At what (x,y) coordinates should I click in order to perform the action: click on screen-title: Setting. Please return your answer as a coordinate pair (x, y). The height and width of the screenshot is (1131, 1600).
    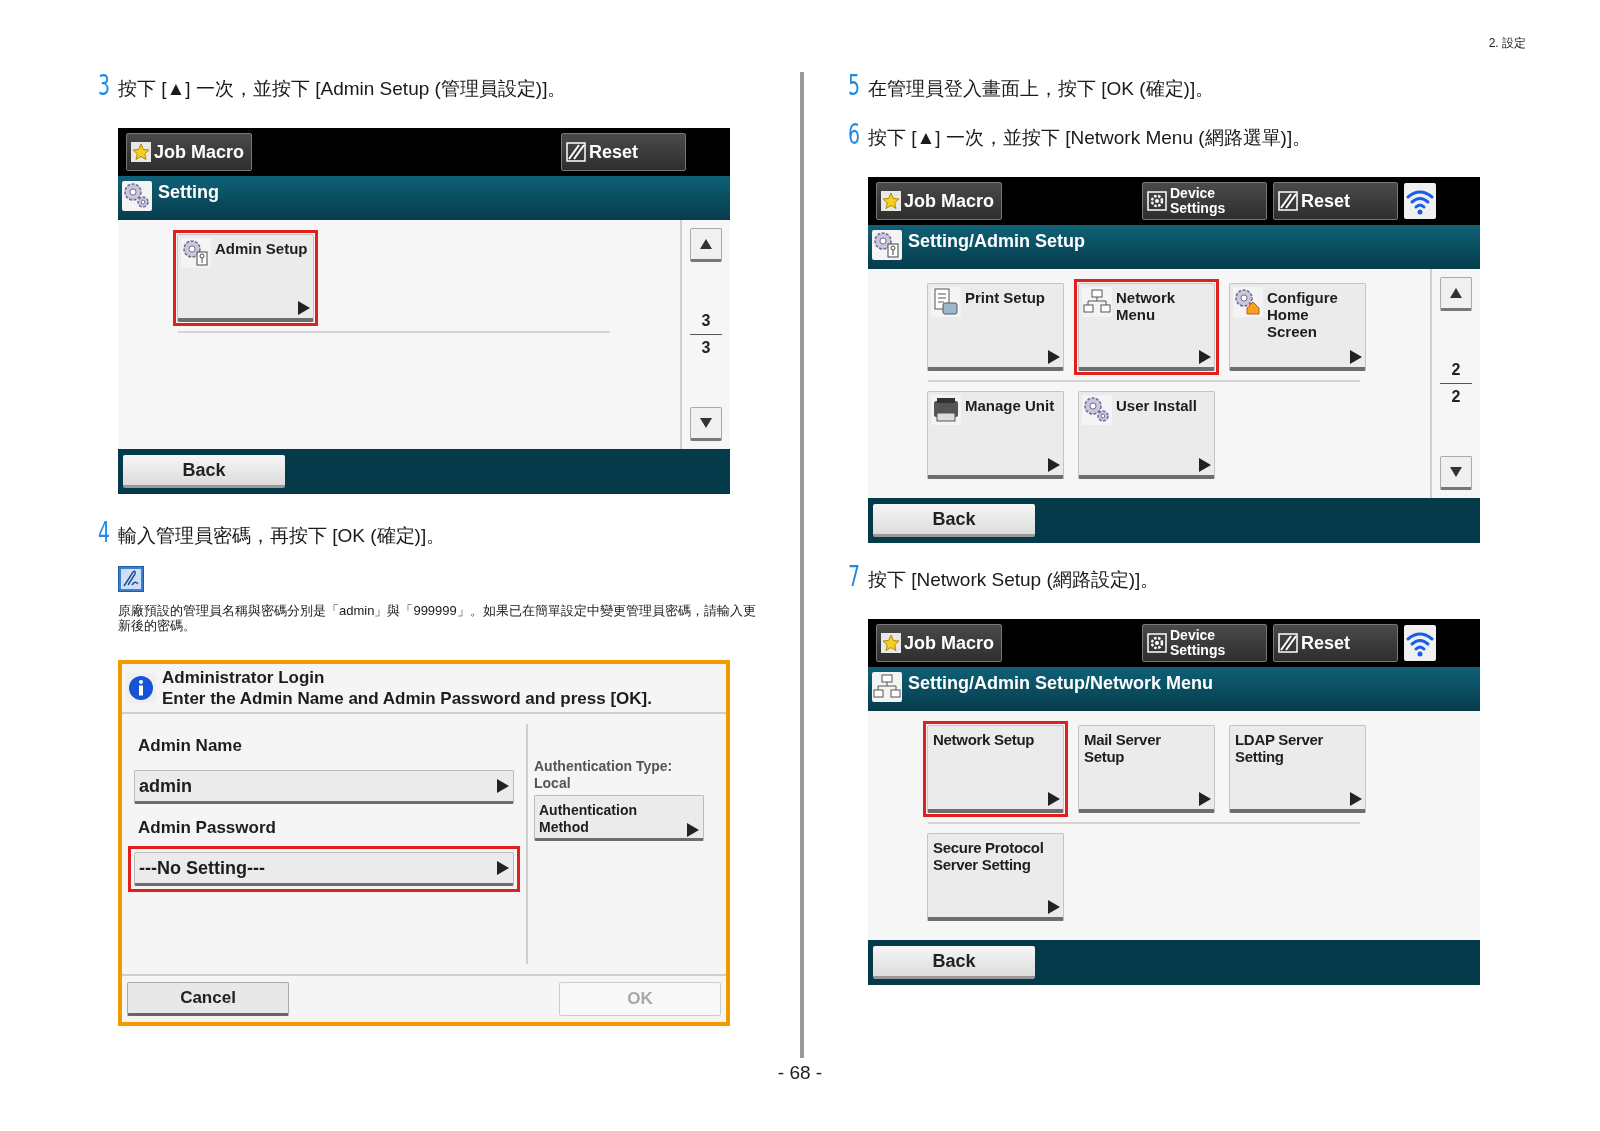
    Looking at the image, I should click on (188, 191).